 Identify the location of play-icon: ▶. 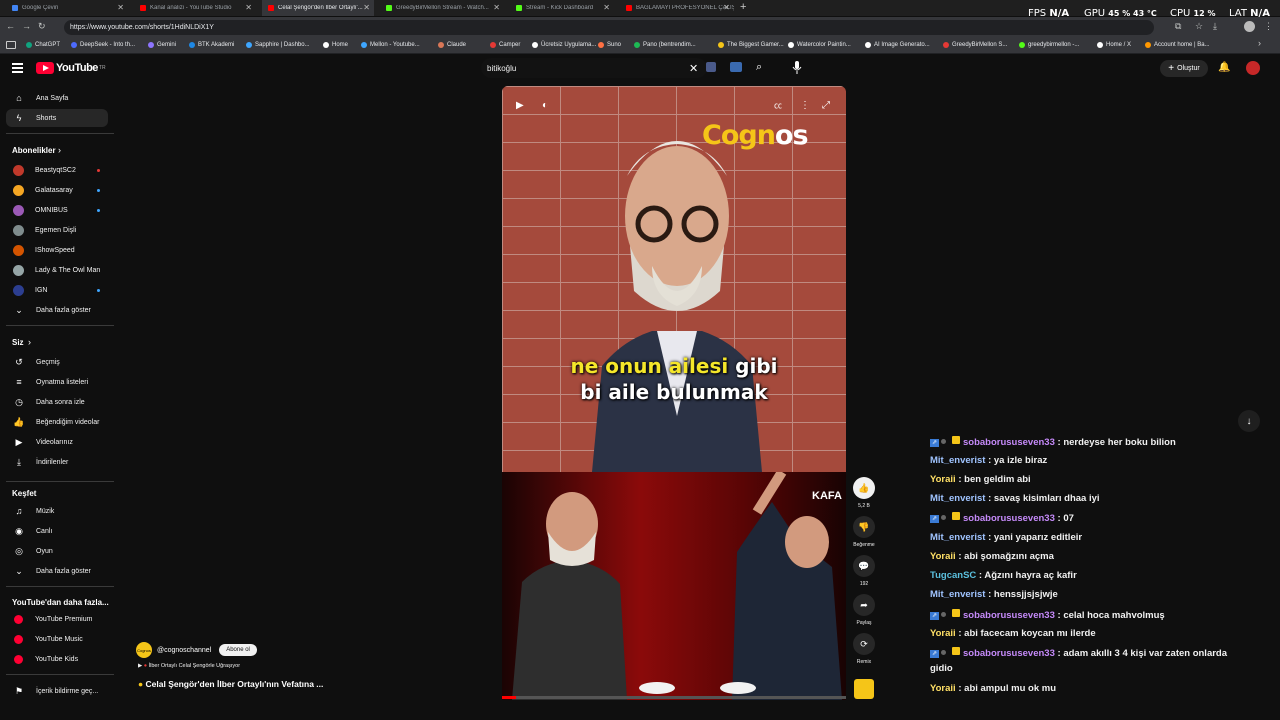
(520, 105).